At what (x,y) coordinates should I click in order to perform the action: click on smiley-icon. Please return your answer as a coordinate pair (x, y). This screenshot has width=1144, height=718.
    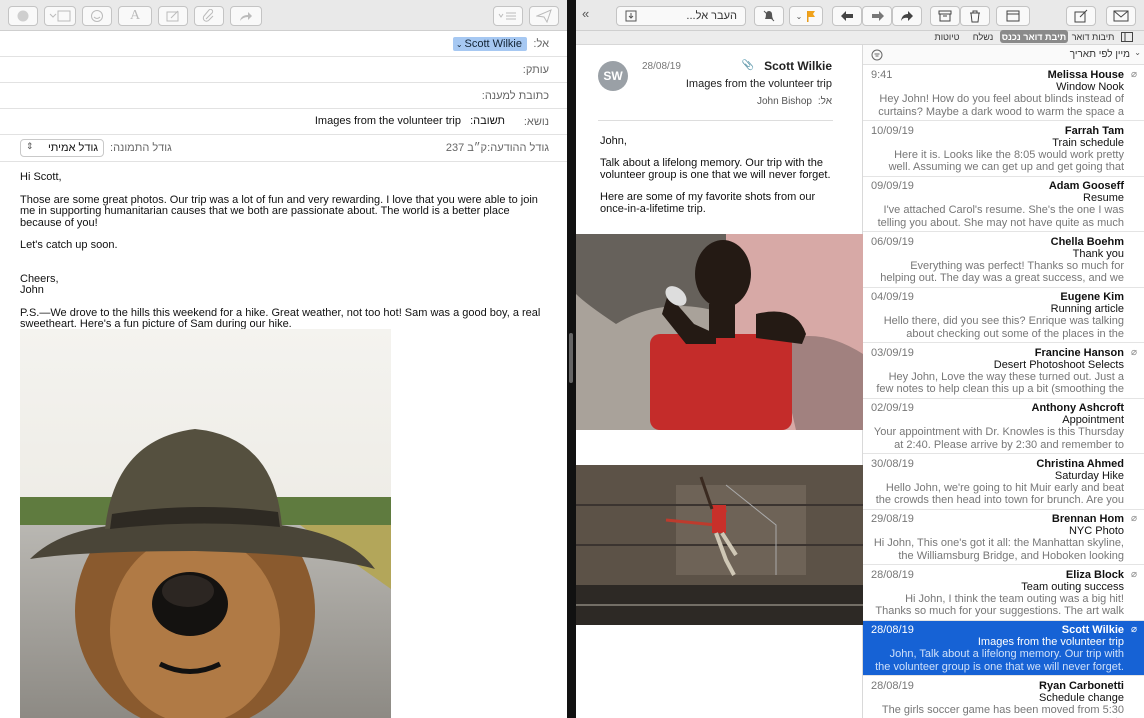
    Looking at the image, I should click on (97, 16).